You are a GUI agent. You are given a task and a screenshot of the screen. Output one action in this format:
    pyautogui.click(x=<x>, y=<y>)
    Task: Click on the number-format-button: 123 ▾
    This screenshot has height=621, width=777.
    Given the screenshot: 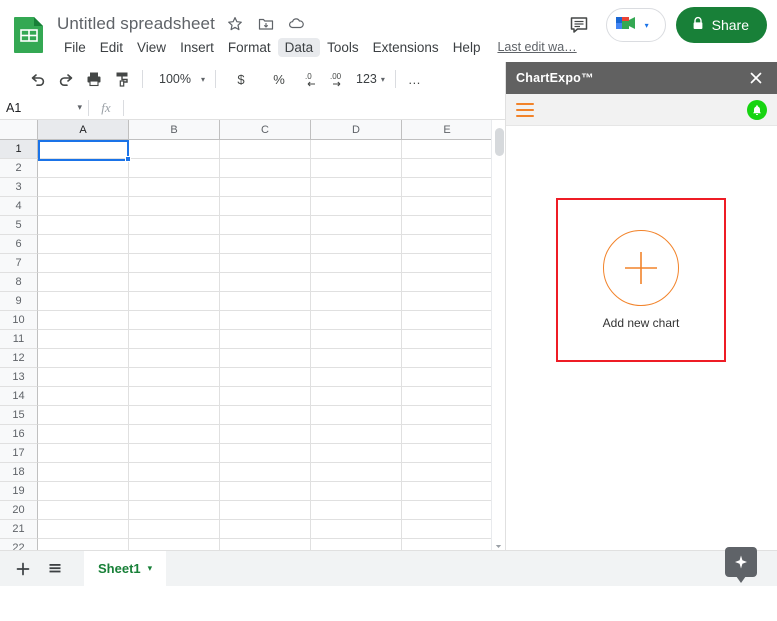 What is the action you would take?
    pyautogui.click(x=371, y=79)
    